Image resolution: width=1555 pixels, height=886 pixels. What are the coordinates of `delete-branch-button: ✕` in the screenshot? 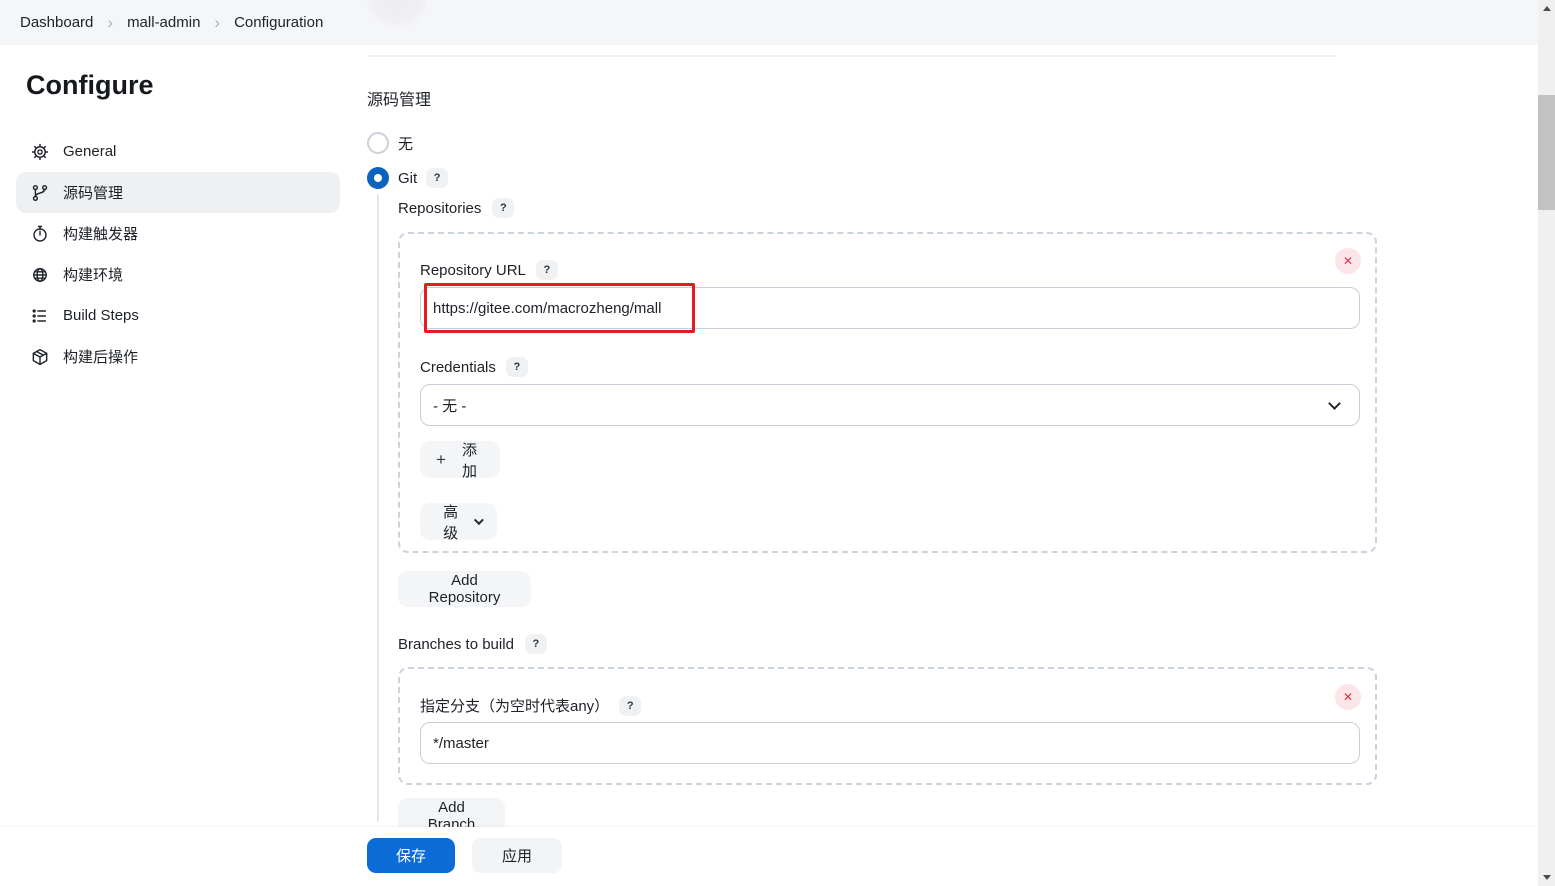 It's located at (1348, 697).